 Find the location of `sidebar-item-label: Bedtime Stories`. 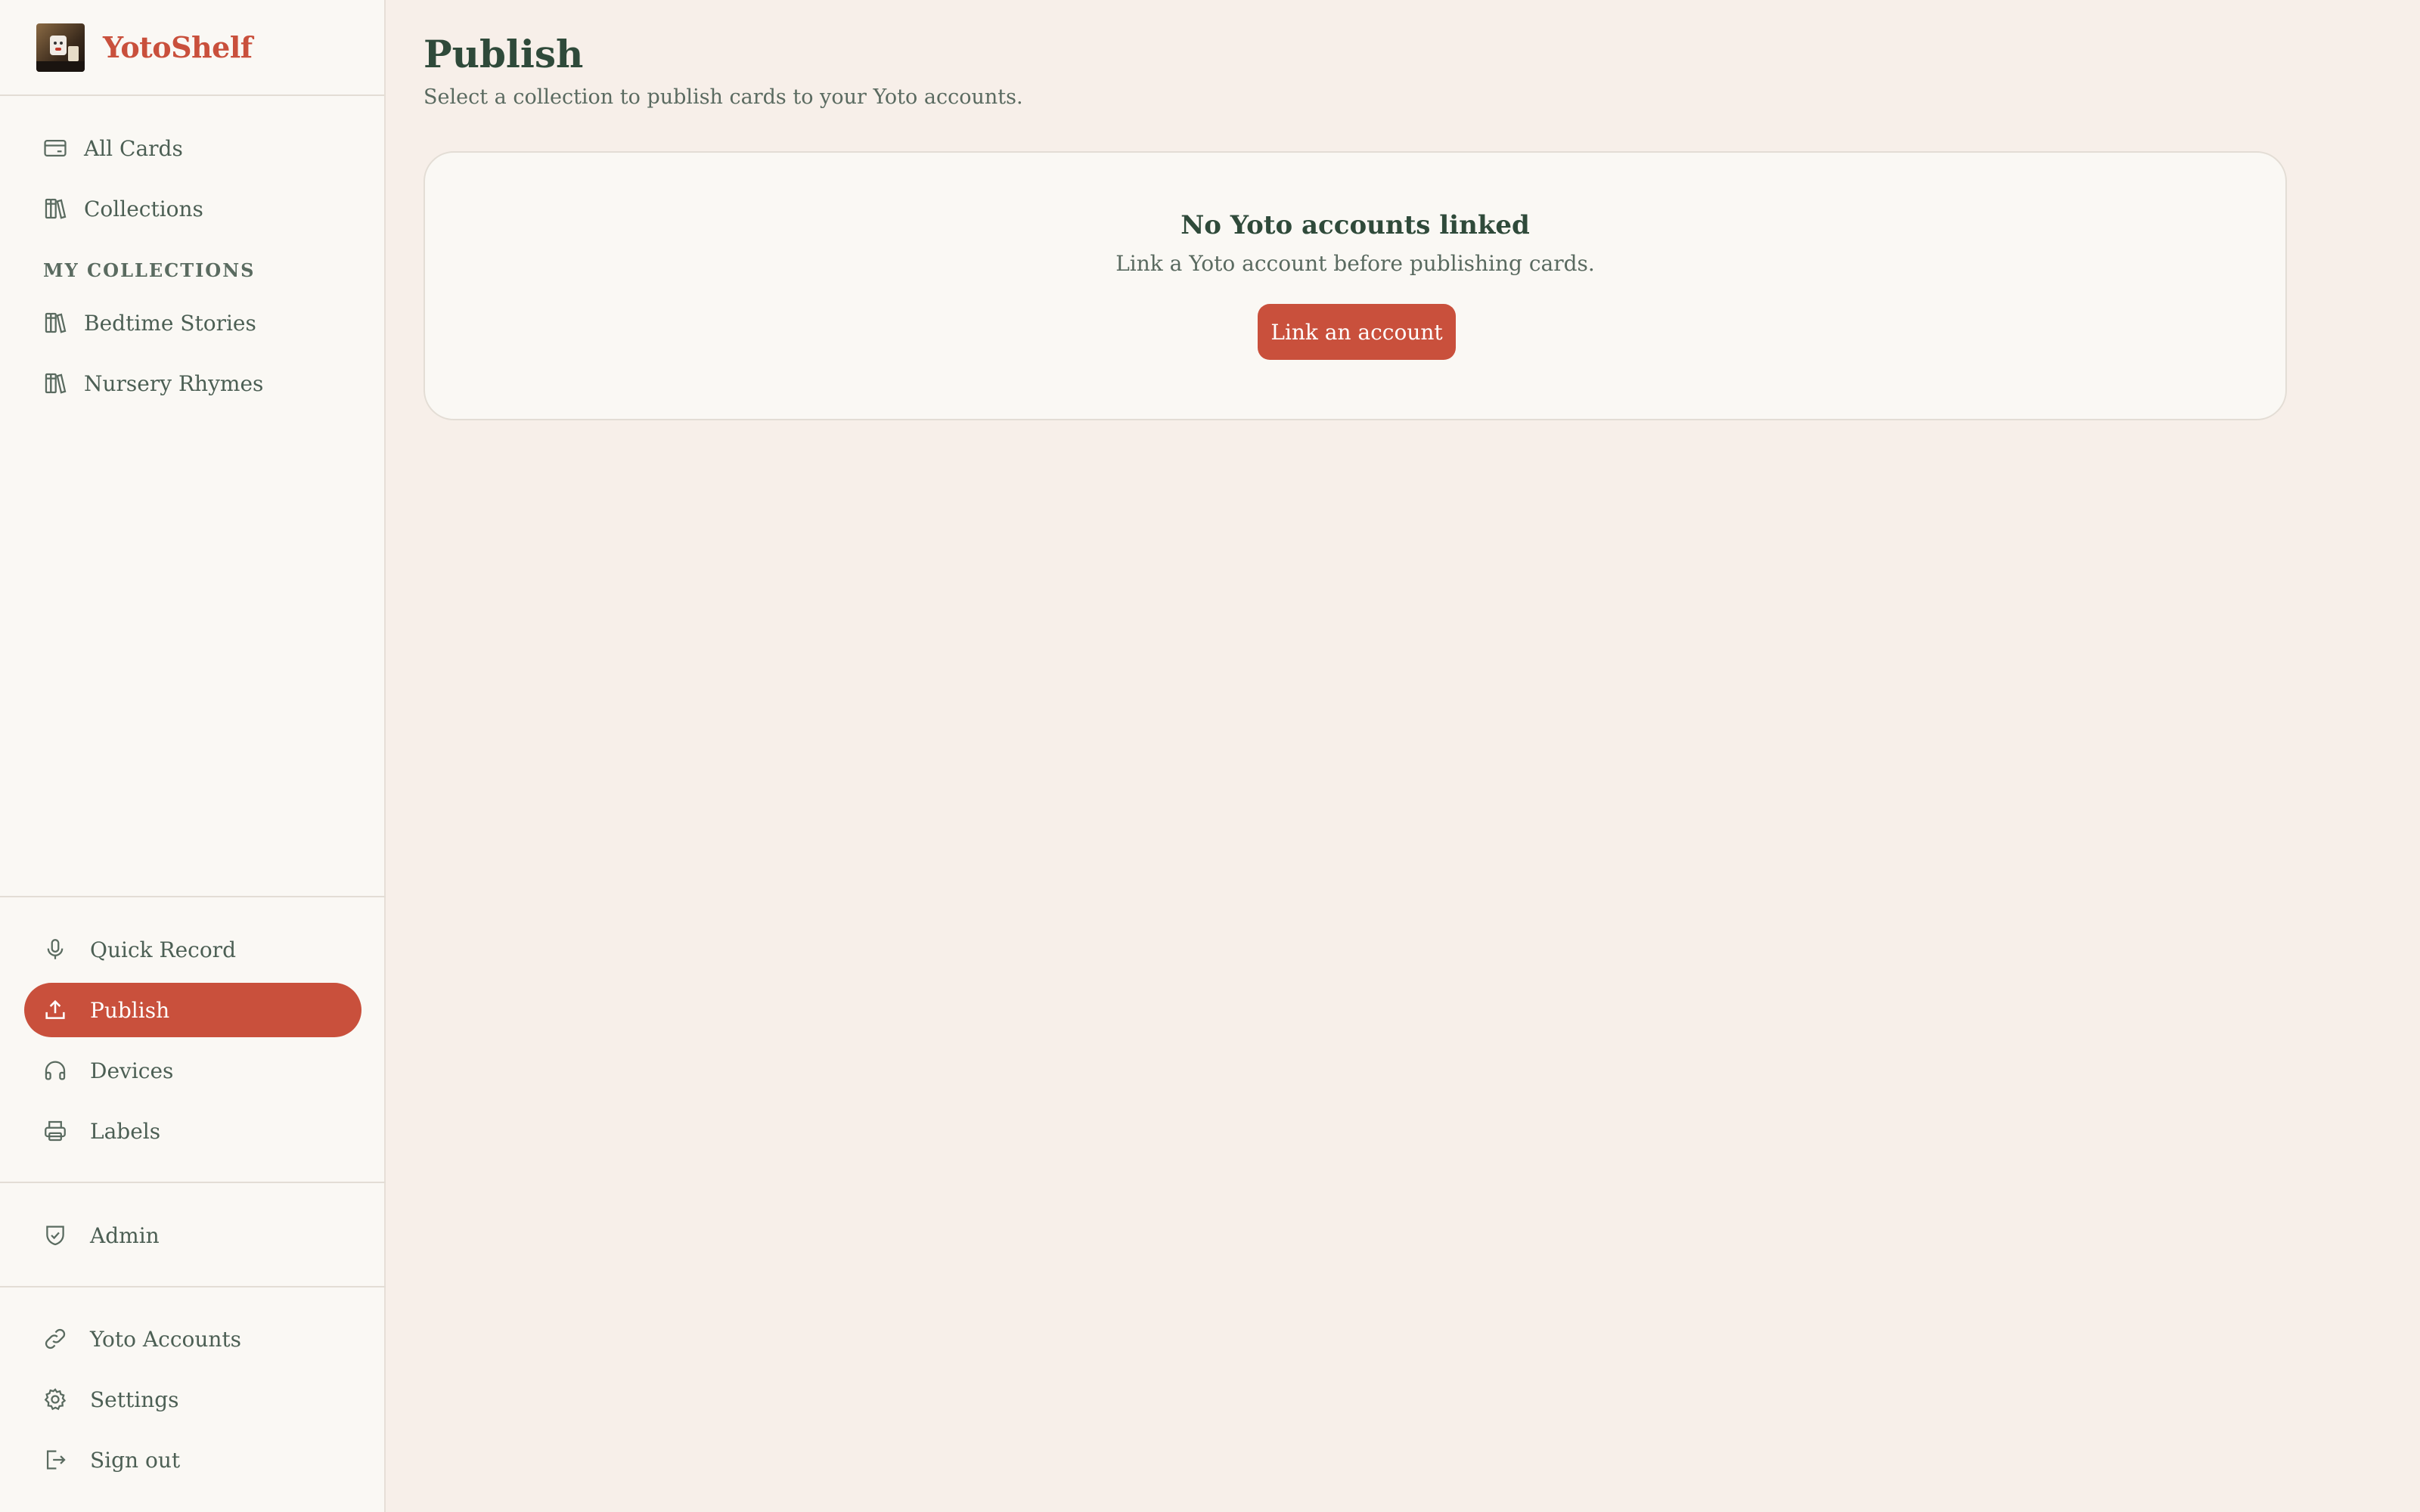

sidebar-item-label: Bedtime Stories is located at coordinates (170, 323).